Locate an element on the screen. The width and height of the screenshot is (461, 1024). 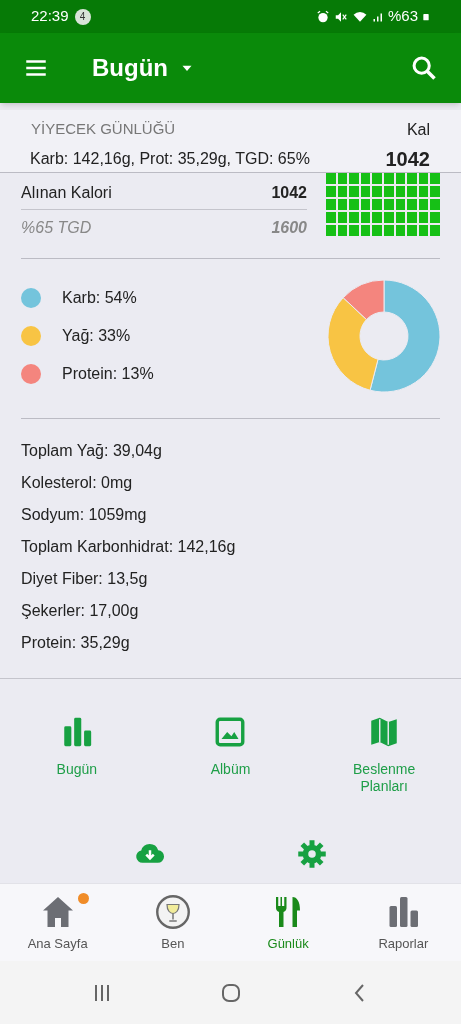
shortcut-button: Beslenme Planları is located at coordinates (384, 777).